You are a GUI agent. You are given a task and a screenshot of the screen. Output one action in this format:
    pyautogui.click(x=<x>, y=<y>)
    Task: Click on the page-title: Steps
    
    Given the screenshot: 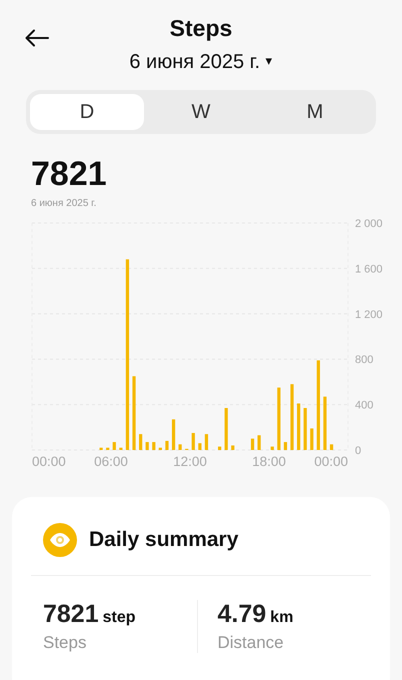 What is the action you would take?
    pyautogui.click(x=201, y=28)
    